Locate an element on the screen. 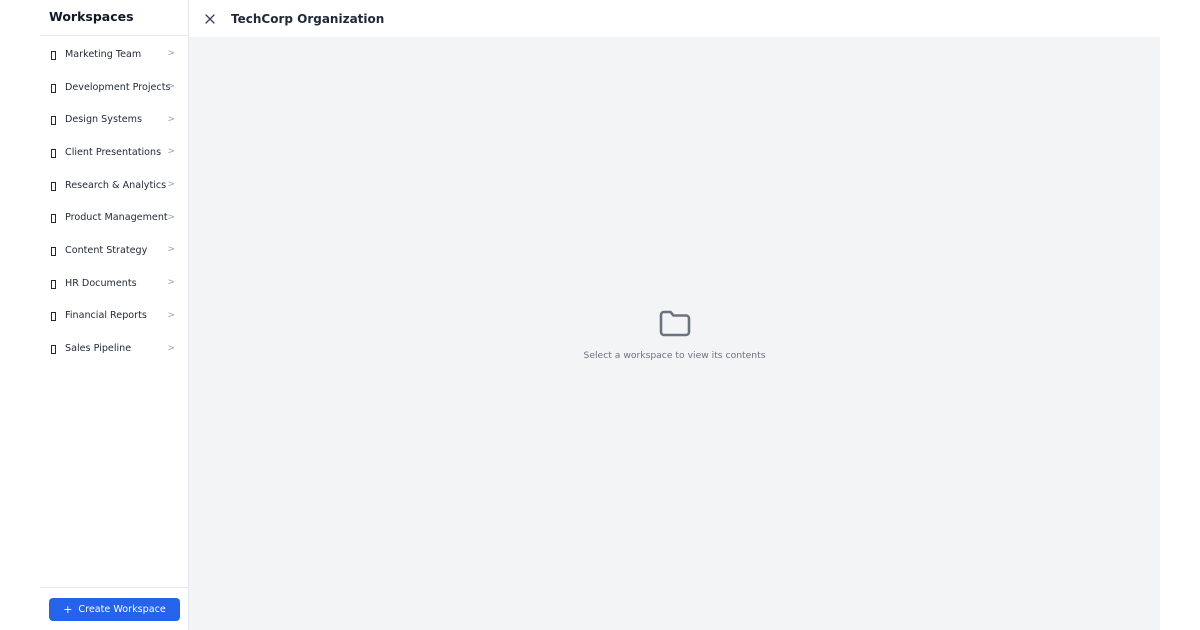 The width and height of the screenshot is (1200, 630). sidebar-item-label: Development Projects is located at coordinates (118, 87).